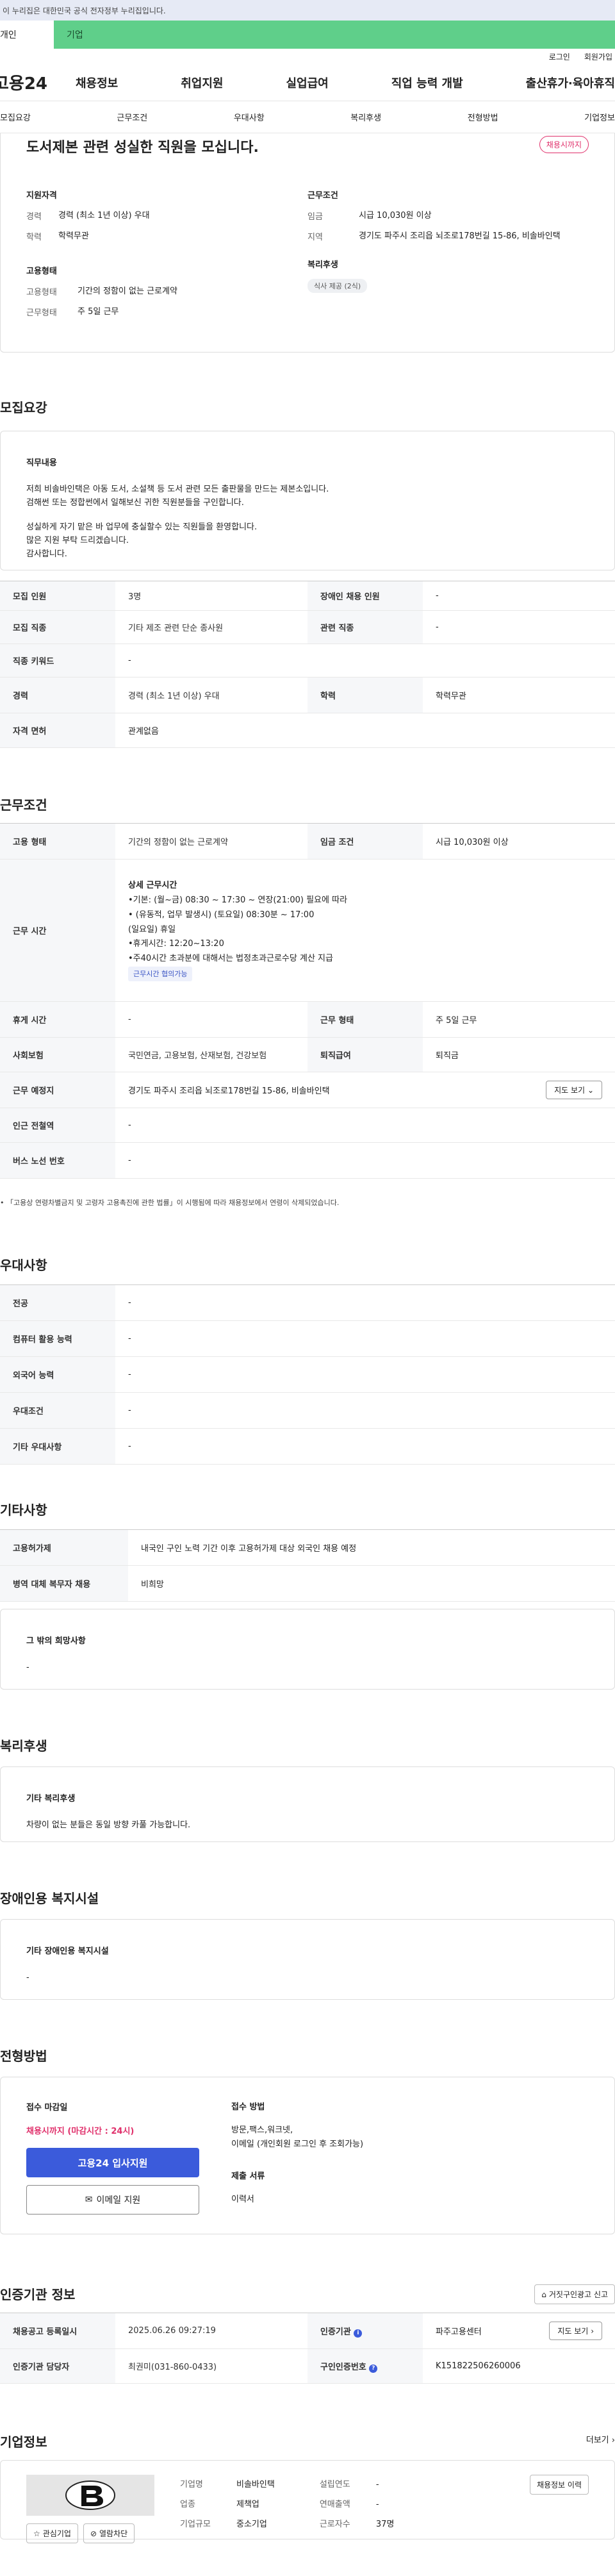  I want to click on gnb-item-unemployment: 실업급여, so click(307, 82).